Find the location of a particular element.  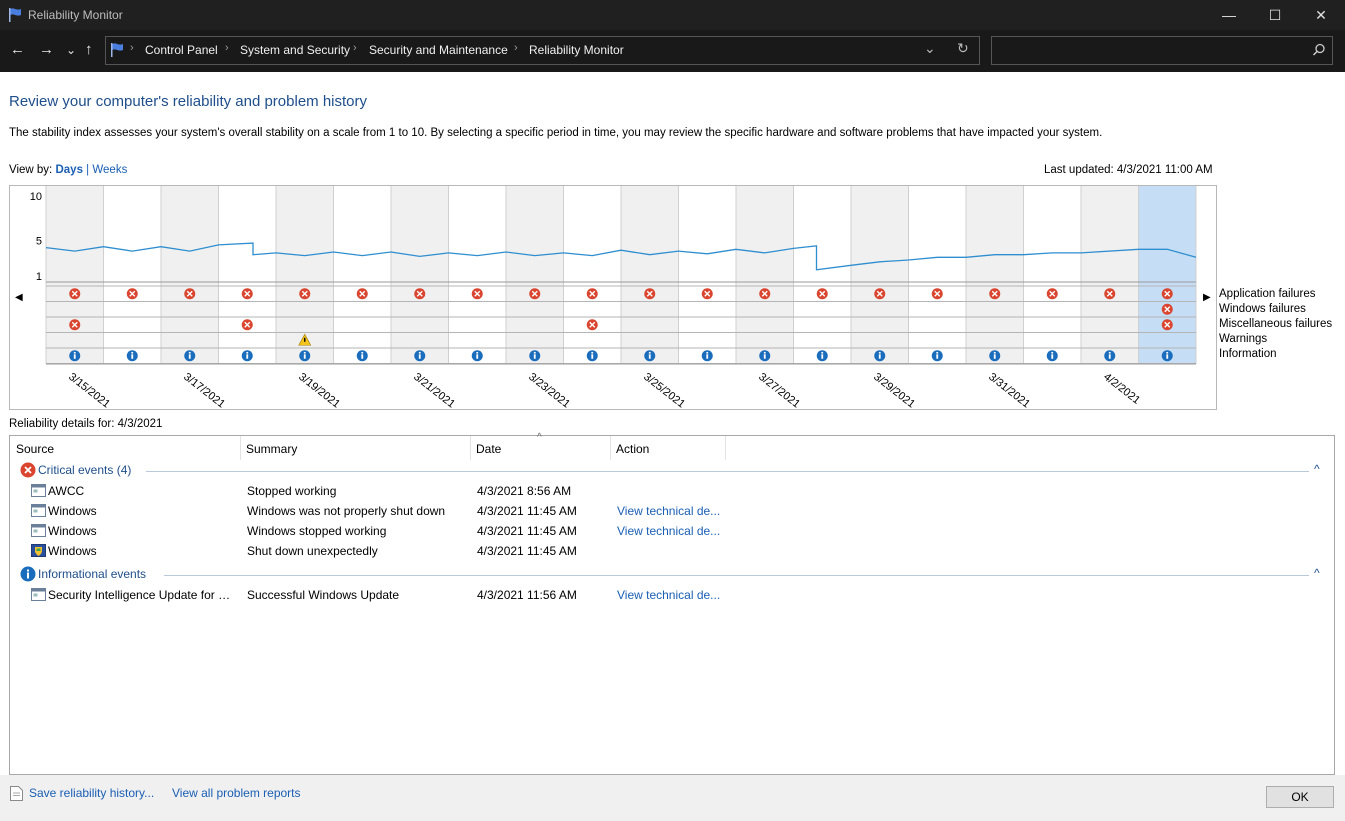

close-button: ✕ is located at coordinates (1321, 15).